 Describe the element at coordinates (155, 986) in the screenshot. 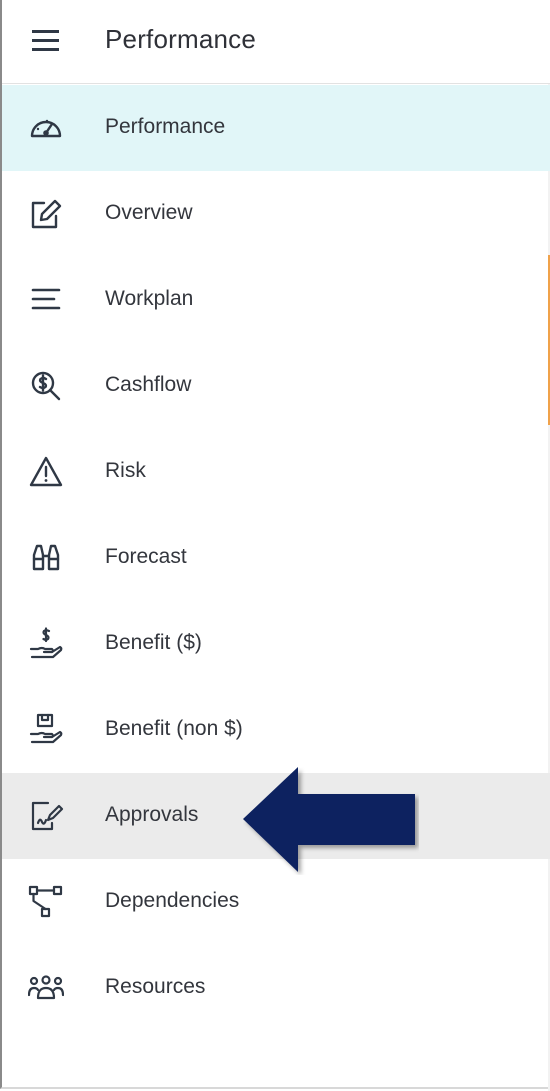

I see `nav-item-label: Resources` at that location.